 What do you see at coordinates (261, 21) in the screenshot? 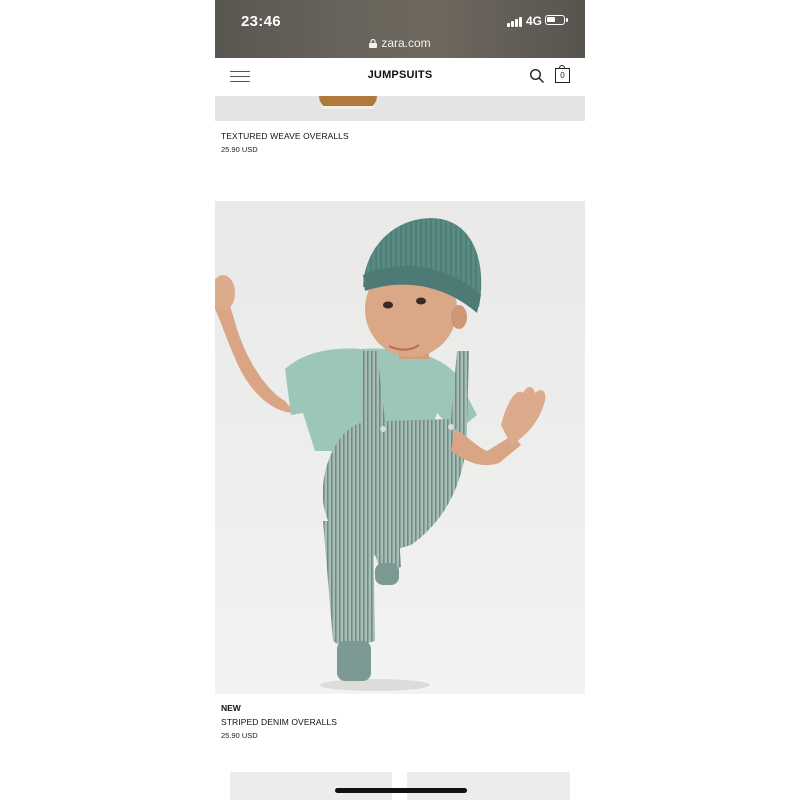
I see `status-time: 23:46` at bounding box center [261, 21].